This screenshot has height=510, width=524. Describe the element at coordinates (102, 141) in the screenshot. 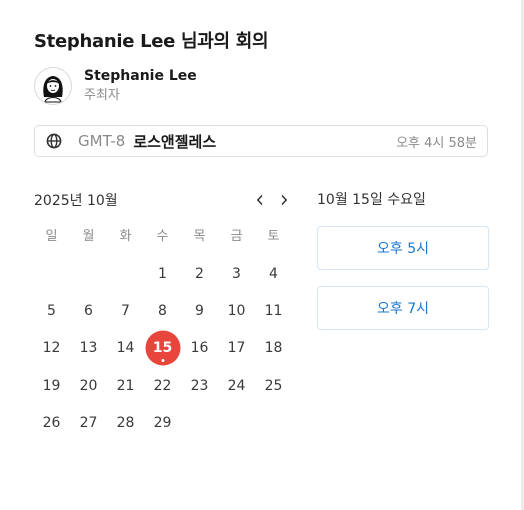

I see `timezone-code: GMT-8` at that location.